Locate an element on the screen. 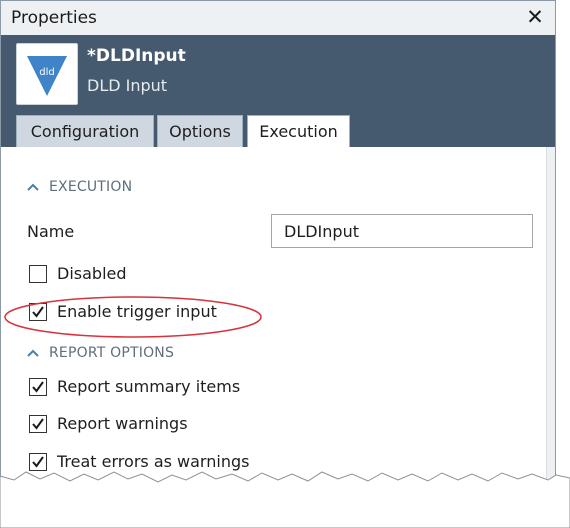  report-warnings-option: Report warnings is located at coordinates (108, 423).